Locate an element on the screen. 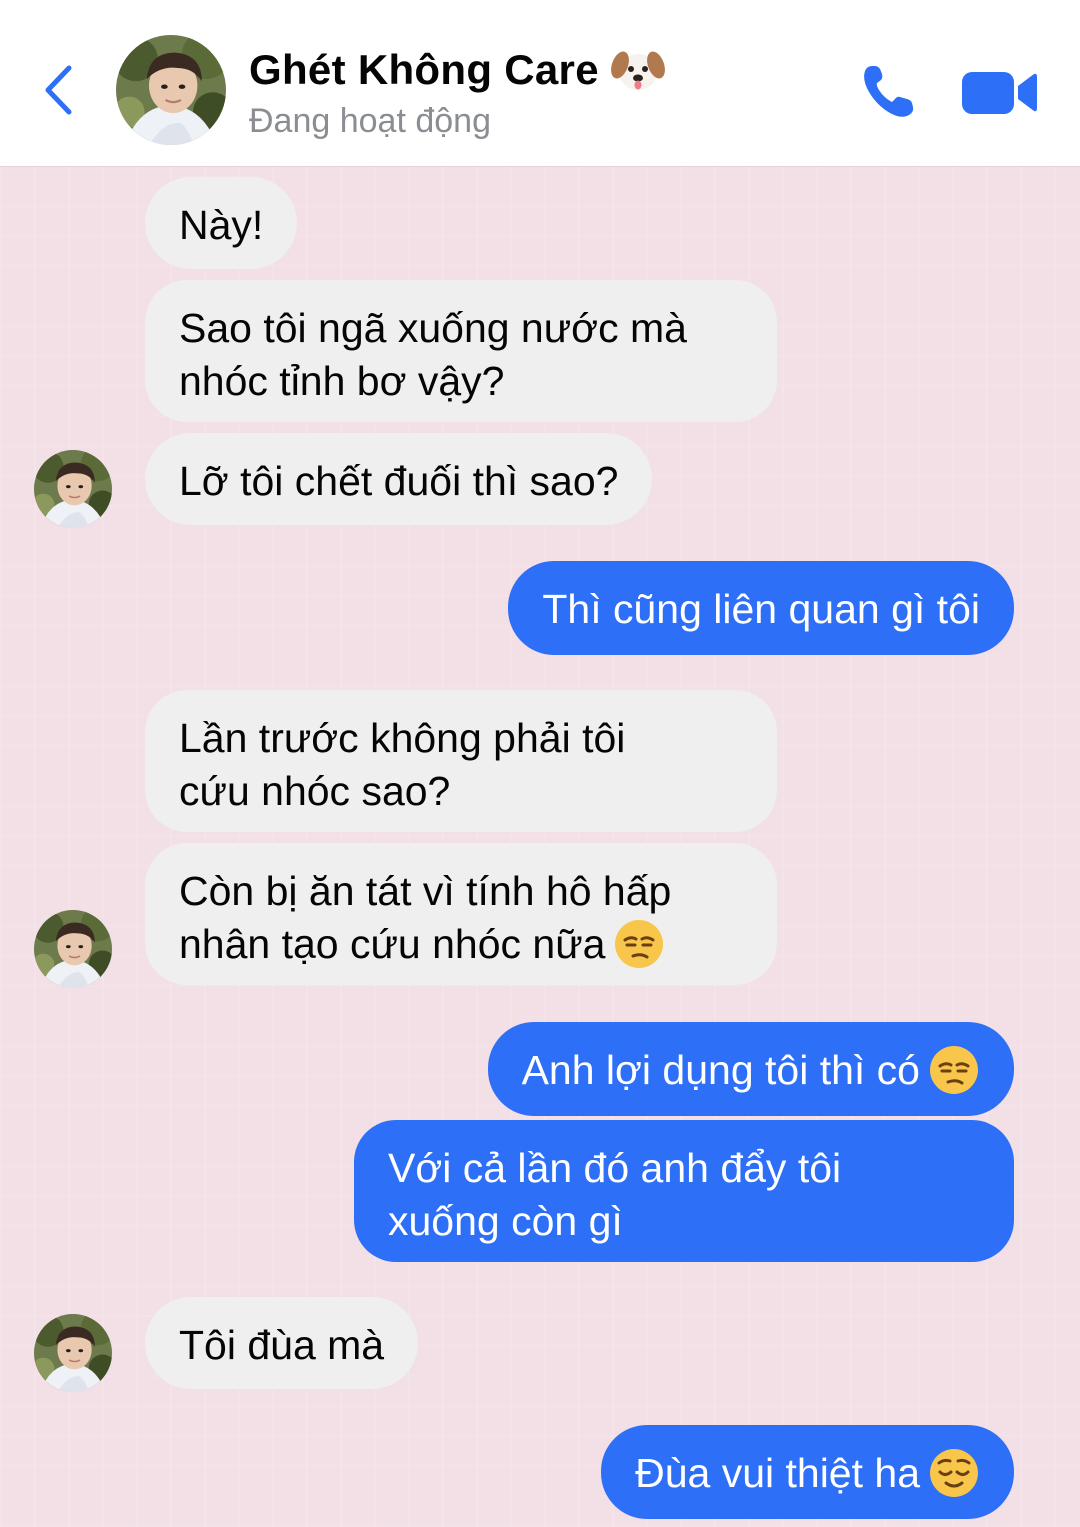  outgoing-message: Anh lợi dụng tôi thì có is located at coordinates (750, 1069).